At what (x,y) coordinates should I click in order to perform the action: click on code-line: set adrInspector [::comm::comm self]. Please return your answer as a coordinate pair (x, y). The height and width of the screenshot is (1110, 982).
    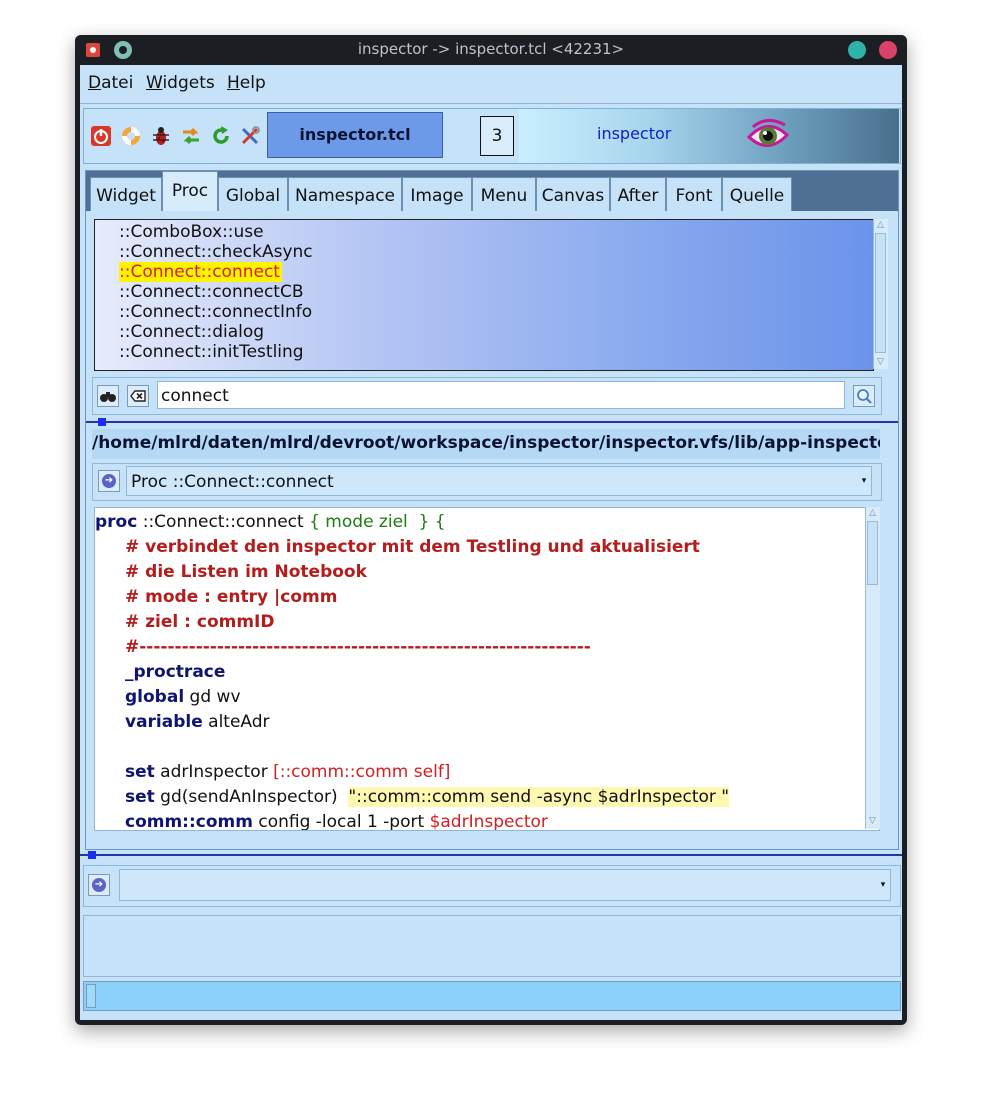
    Looking at the image, I should click on (288, 772).